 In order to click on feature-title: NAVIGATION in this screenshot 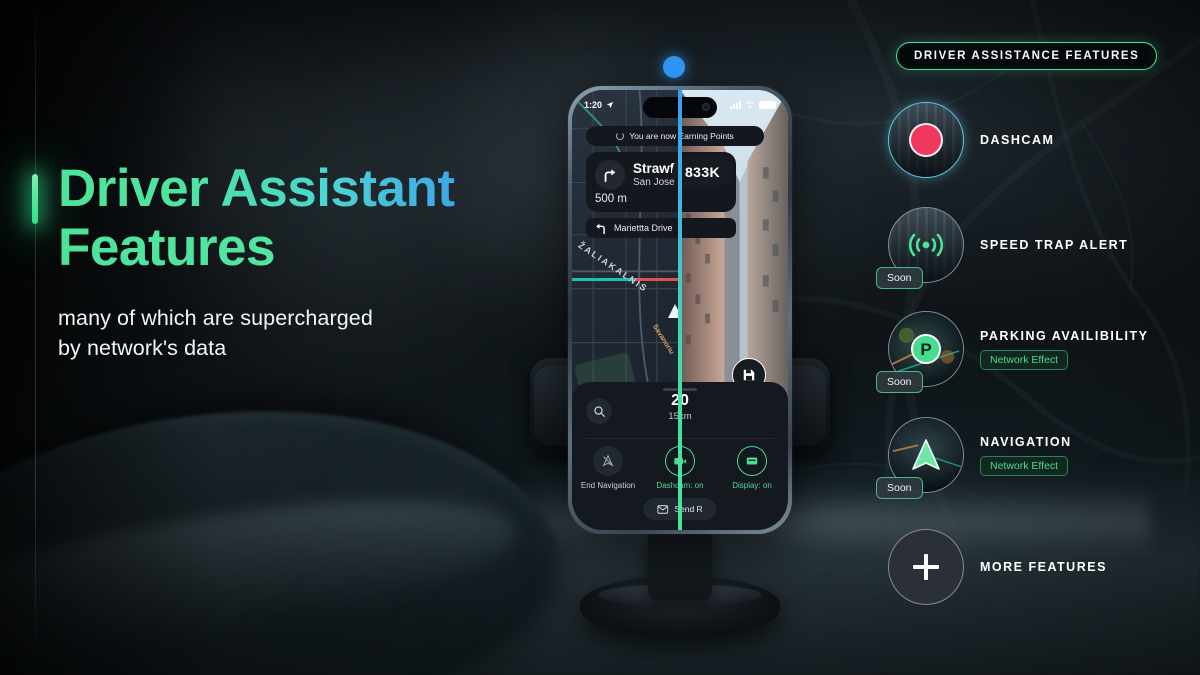, I will do `click(1026, 441)`.